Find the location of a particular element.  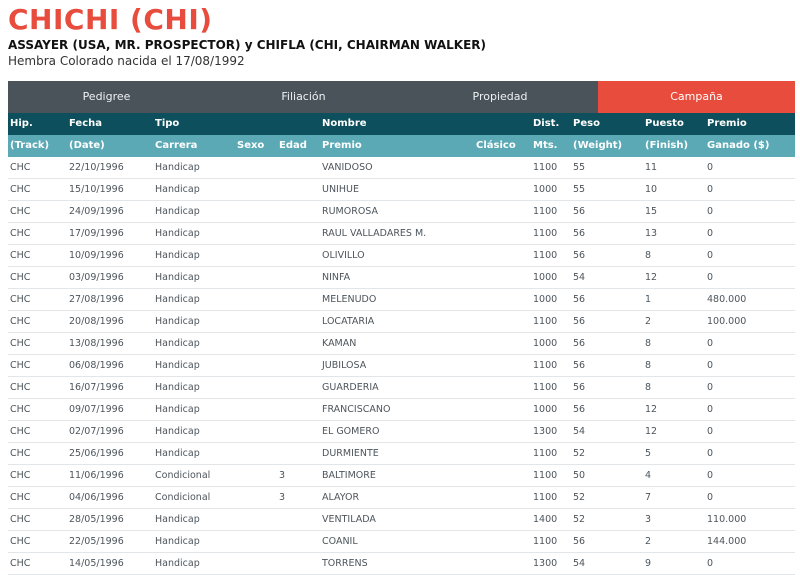

table-row: CHC 06/08/1996 Handicap JUBILOSA 1100 56 8 0 is located at coordinates (401, 366).